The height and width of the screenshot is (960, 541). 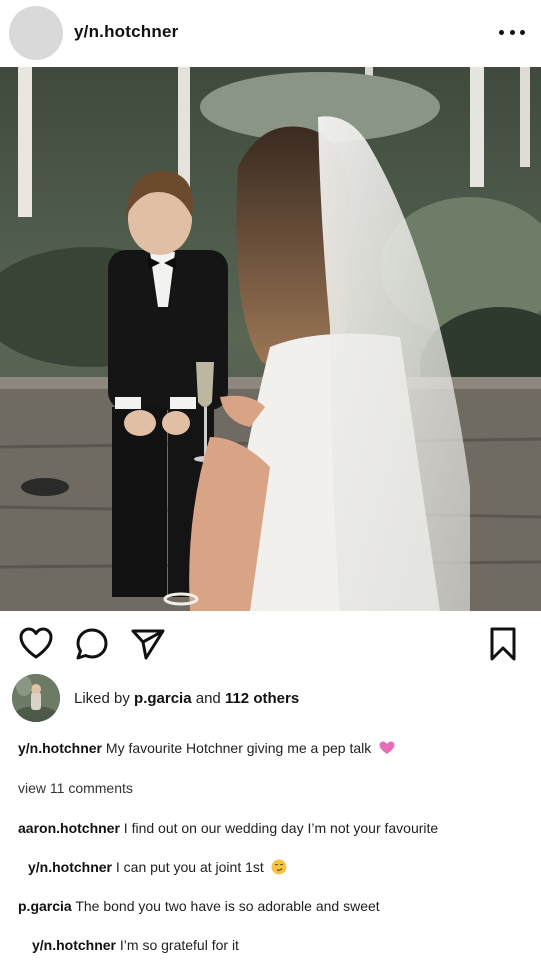 What do you see at coordinates (189, 867) in the screenshot?
I see `comment-text: I can put you at joint 1st` at bounding box center [189, 867].